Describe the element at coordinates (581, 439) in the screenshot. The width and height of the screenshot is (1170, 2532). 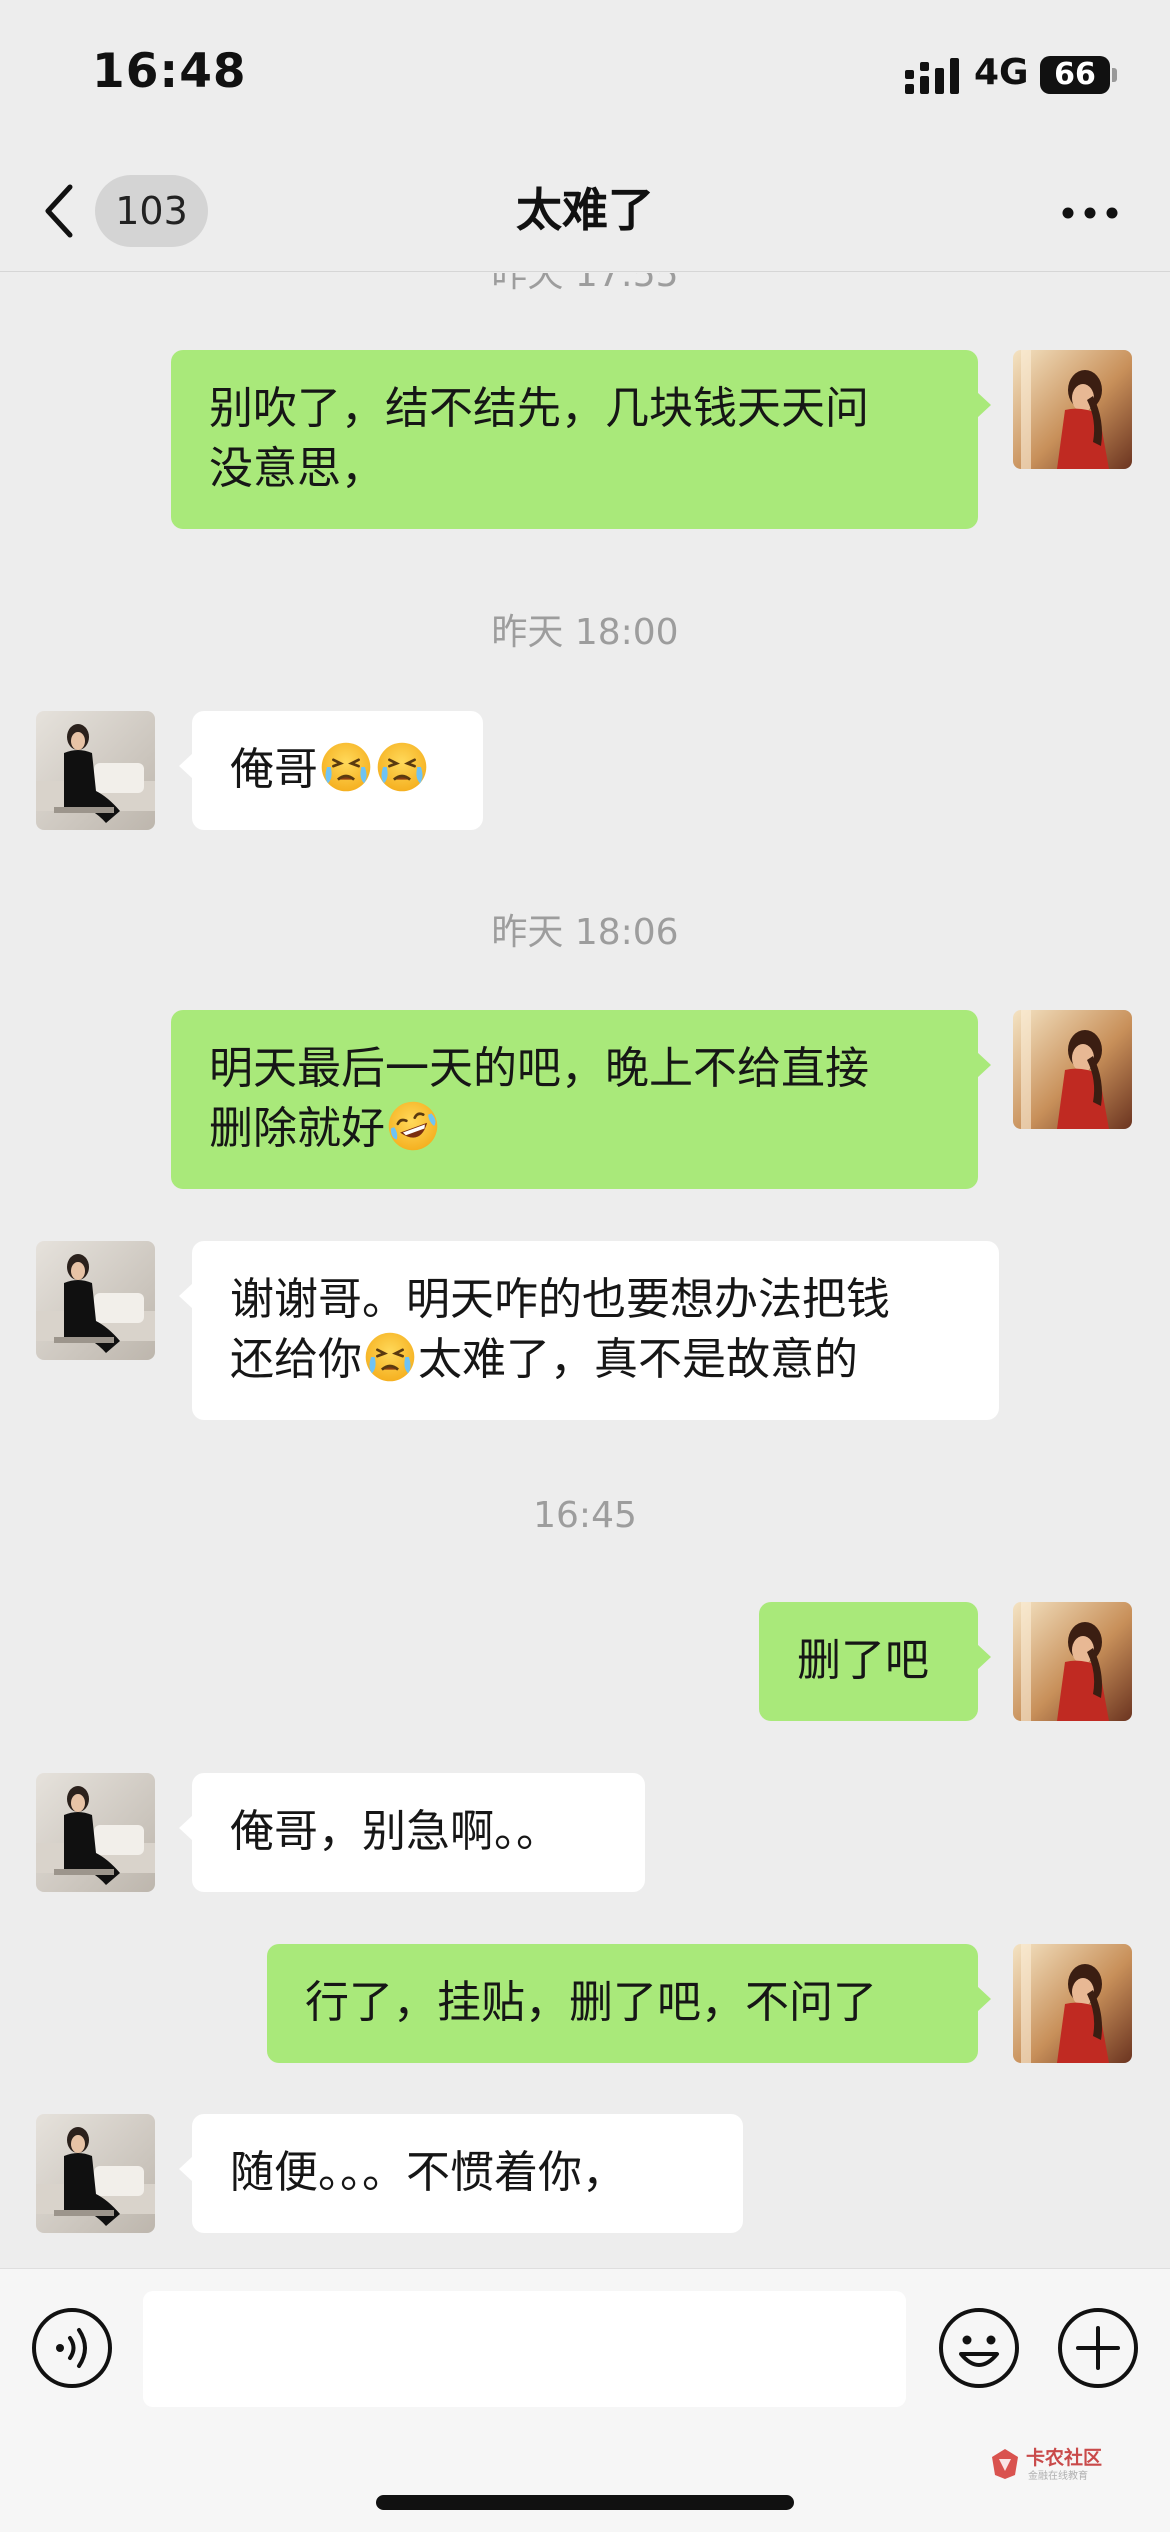
I see `outgoing-message-bubble: 别吹了，结不结先，几块钱天天问 没意思，` at that location.